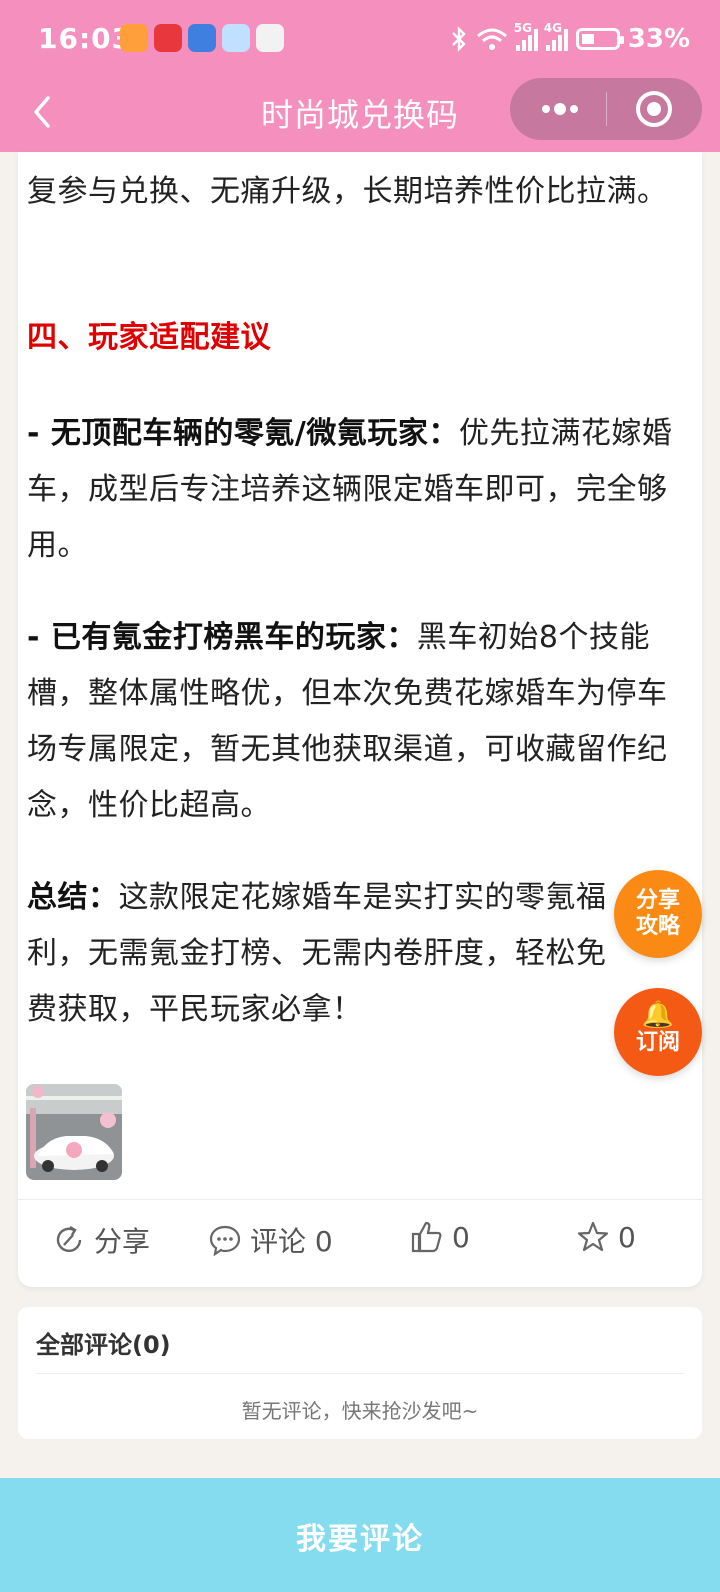 The width and height of the screenshot is (720, 1592). I want to click on status-bar: 16:03 5G 4G 33%, so click(360, 40).